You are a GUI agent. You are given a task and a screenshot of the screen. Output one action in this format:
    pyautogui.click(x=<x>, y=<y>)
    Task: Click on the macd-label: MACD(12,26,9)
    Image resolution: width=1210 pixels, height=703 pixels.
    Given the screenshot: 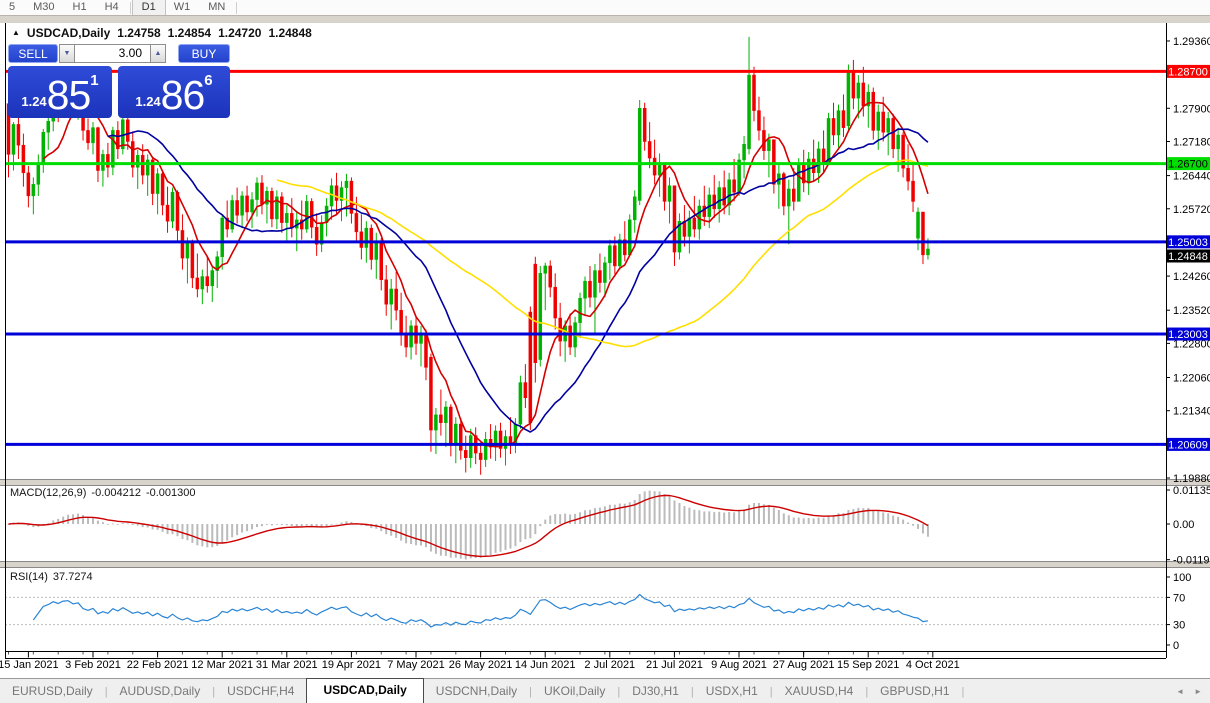 What is the action you would take?
    pyautogui.click(x=48, y=493)
    